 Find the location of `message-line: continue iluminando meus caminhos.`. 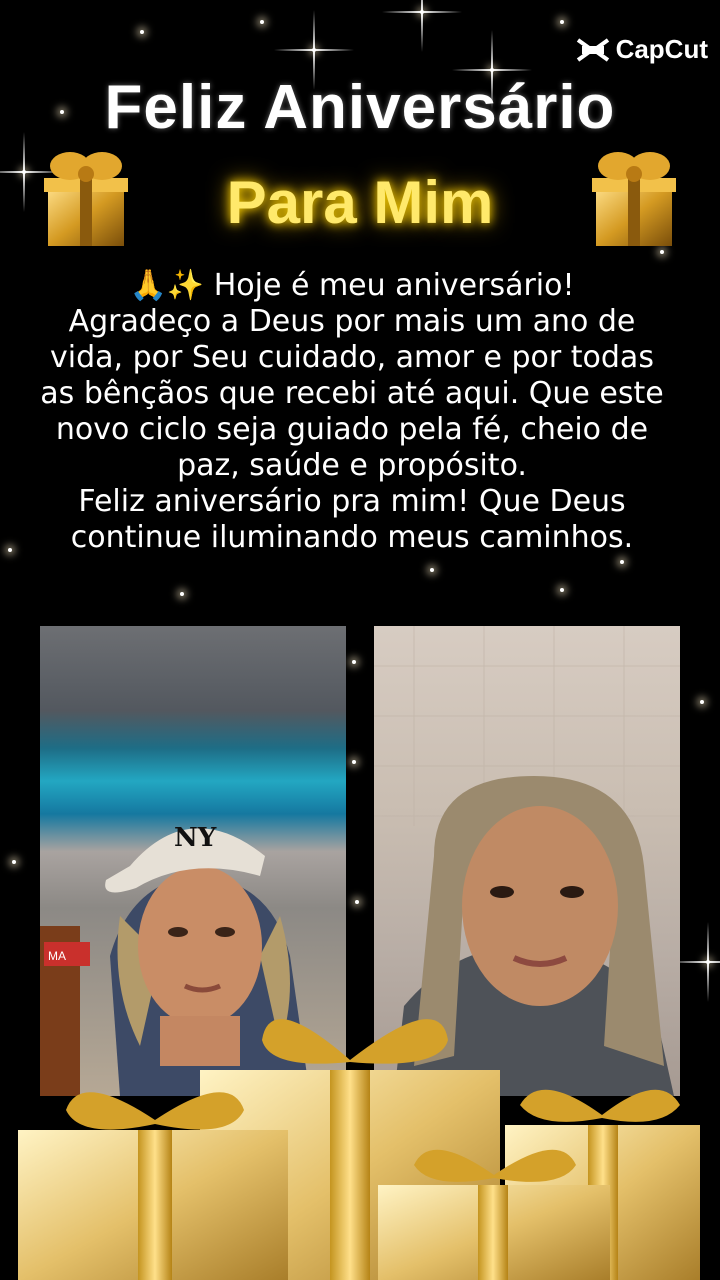

message-line: continue iluminando meus caminhos. is located at coordinates (352, 537).